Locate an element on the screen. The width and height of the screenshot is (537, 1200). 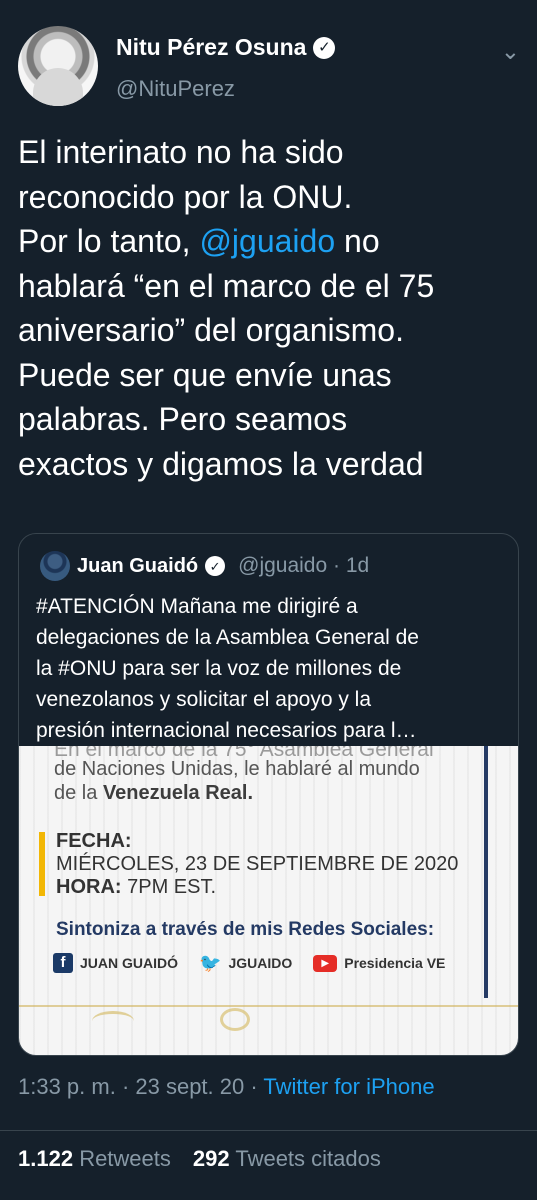
poster-facebook-link: f JUAN GUAIDÓ is located at coordinates (115, 963).